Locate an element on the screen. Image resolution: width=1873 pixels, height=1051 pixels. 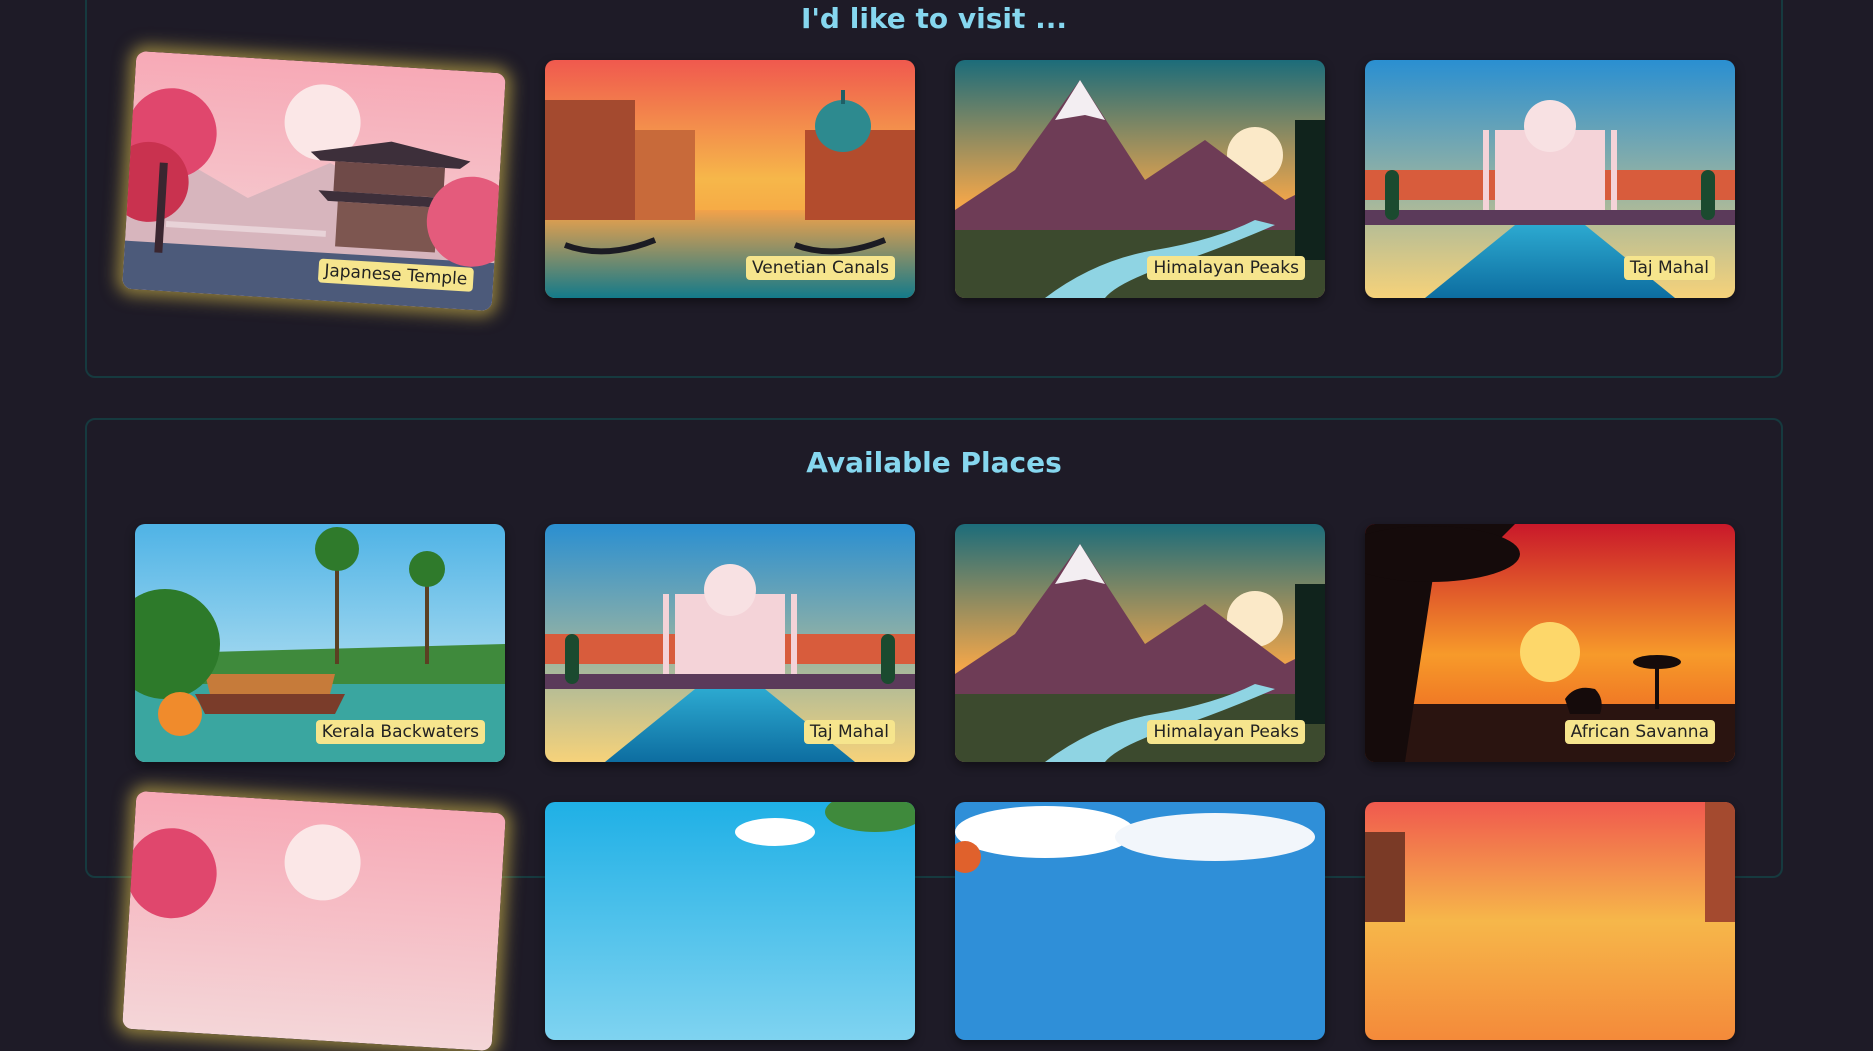
place-card-venetian-canals is located at coordinates (1550, 921).